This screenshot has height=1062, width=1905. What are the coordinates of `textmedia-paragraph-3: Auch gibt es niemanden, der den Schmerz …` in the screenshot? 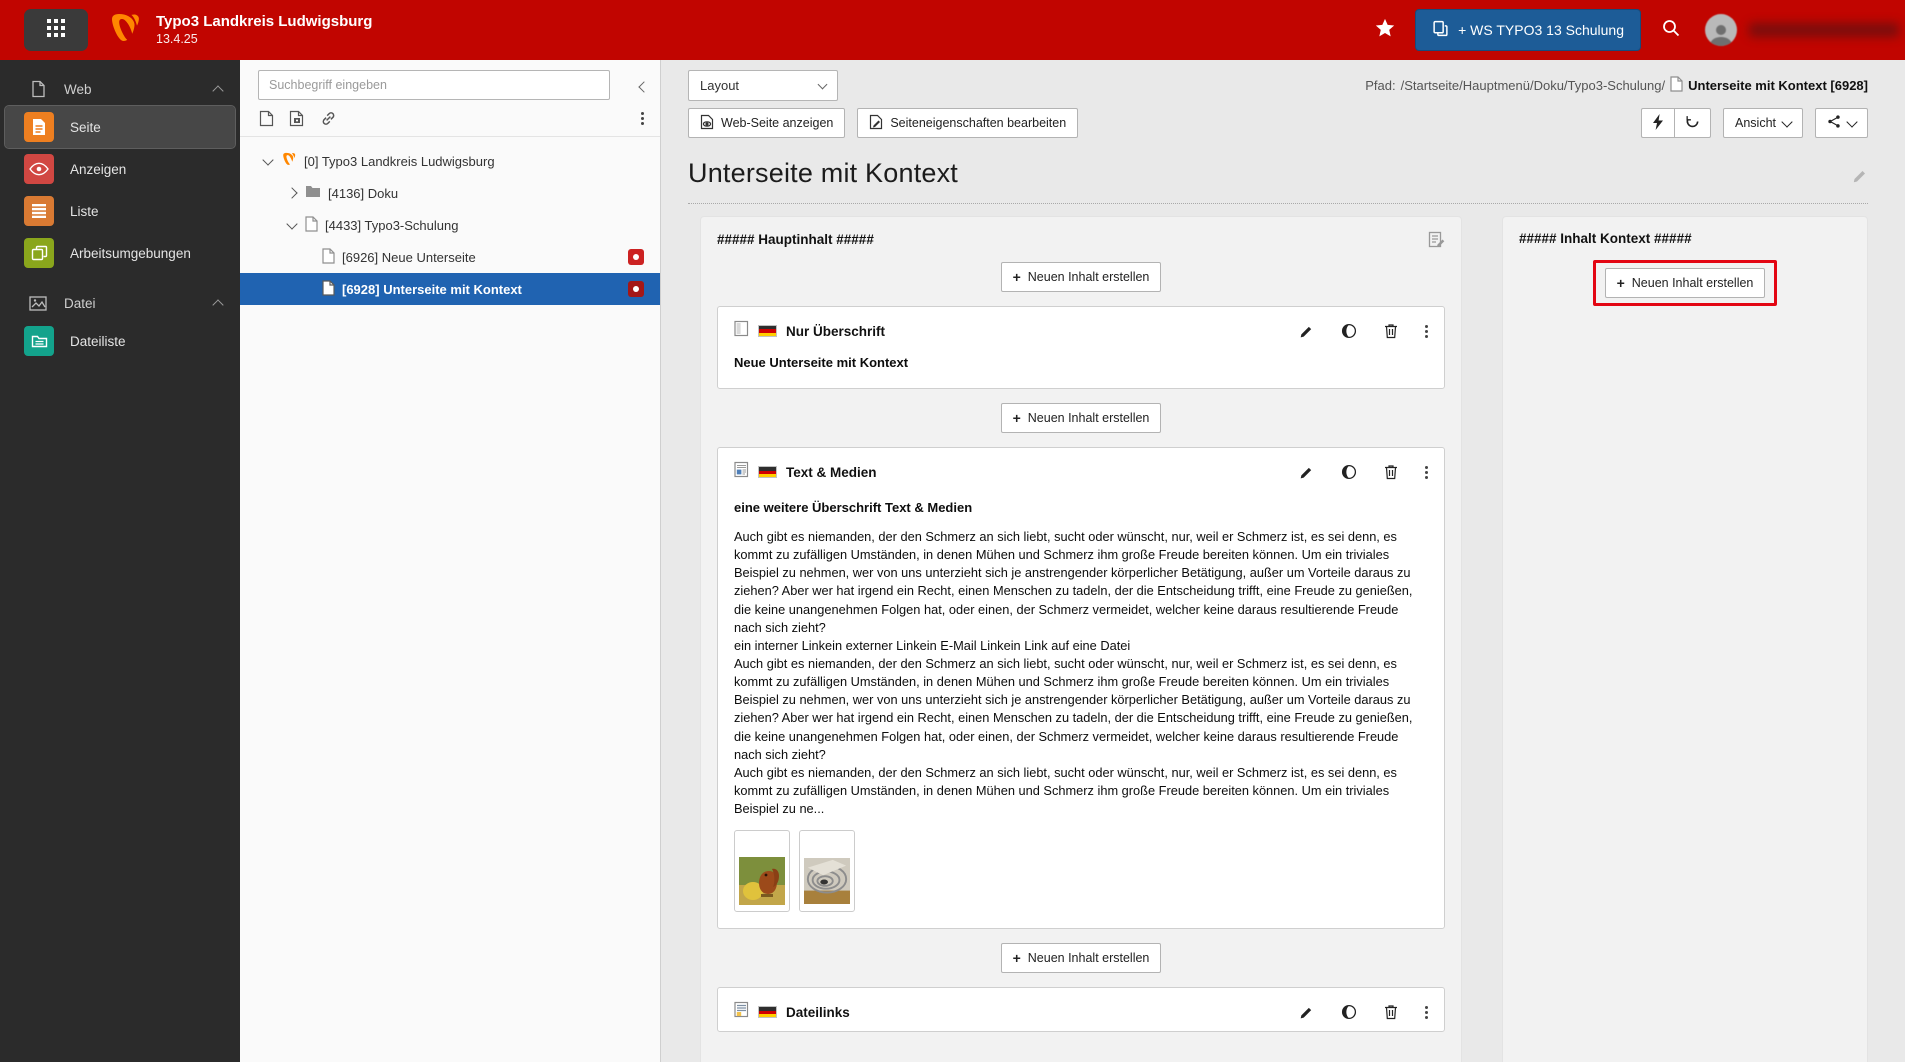 It's located at (1065, 790).